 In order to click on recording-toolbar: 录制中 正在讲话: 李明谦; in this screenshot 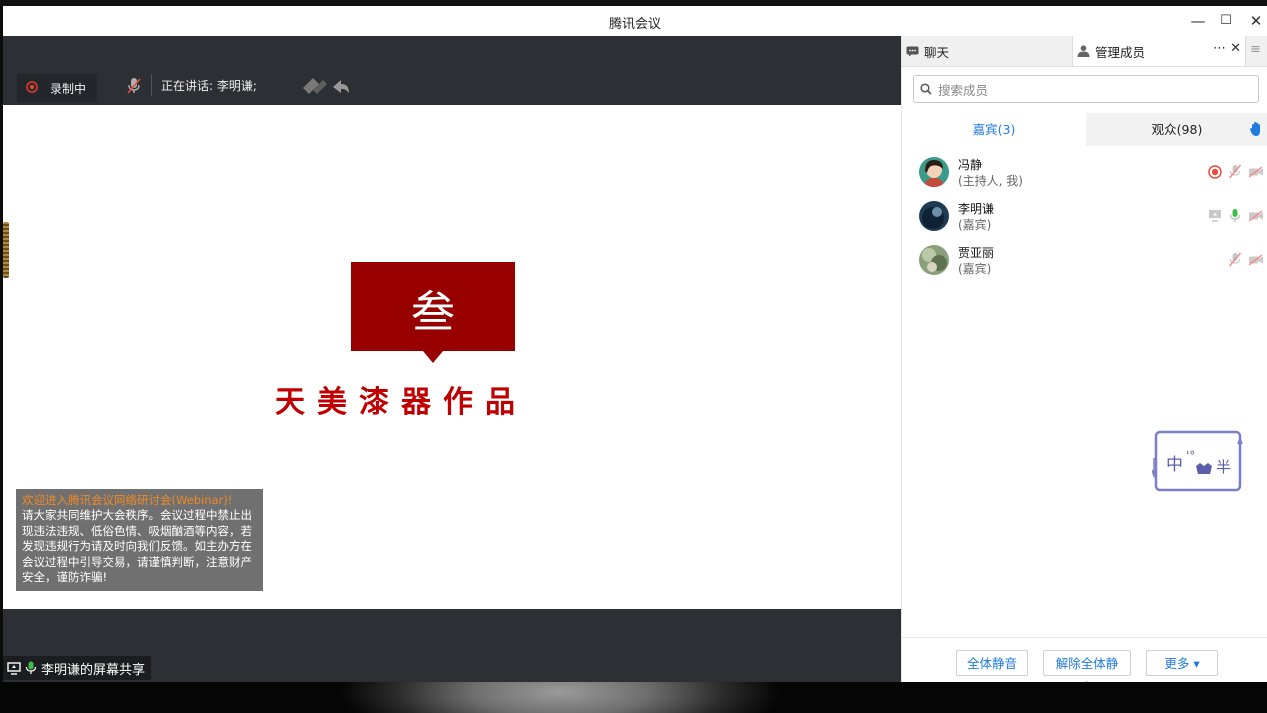, I will do `click(452, 70)`.